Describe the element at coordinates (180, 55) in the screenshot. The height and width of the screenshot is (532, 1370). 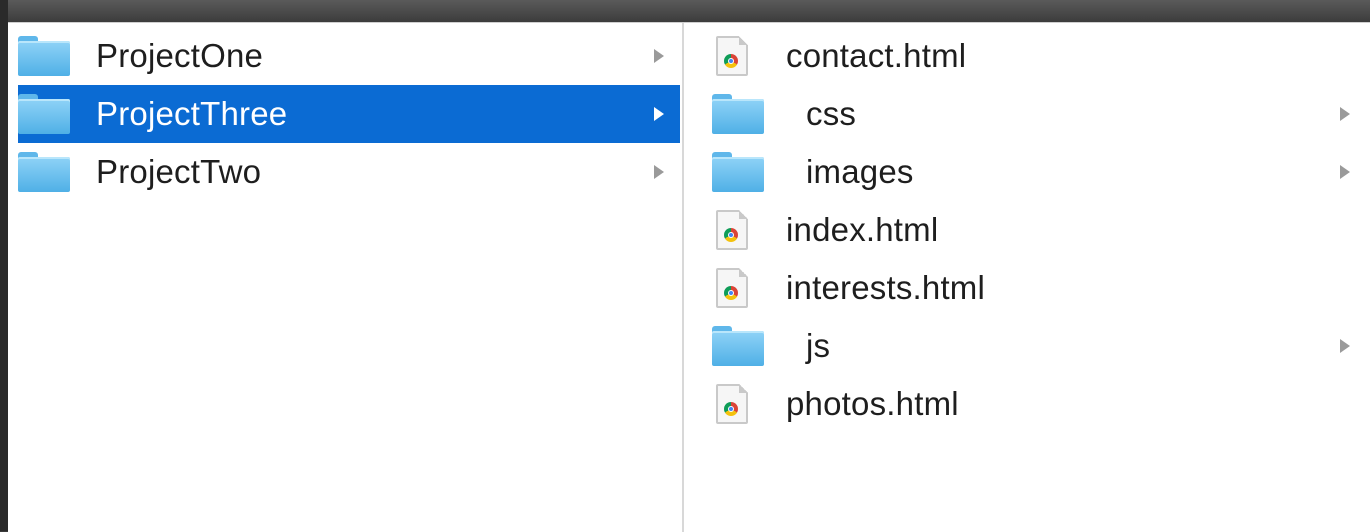
I see `folder-label: ProjectOne` at that location.